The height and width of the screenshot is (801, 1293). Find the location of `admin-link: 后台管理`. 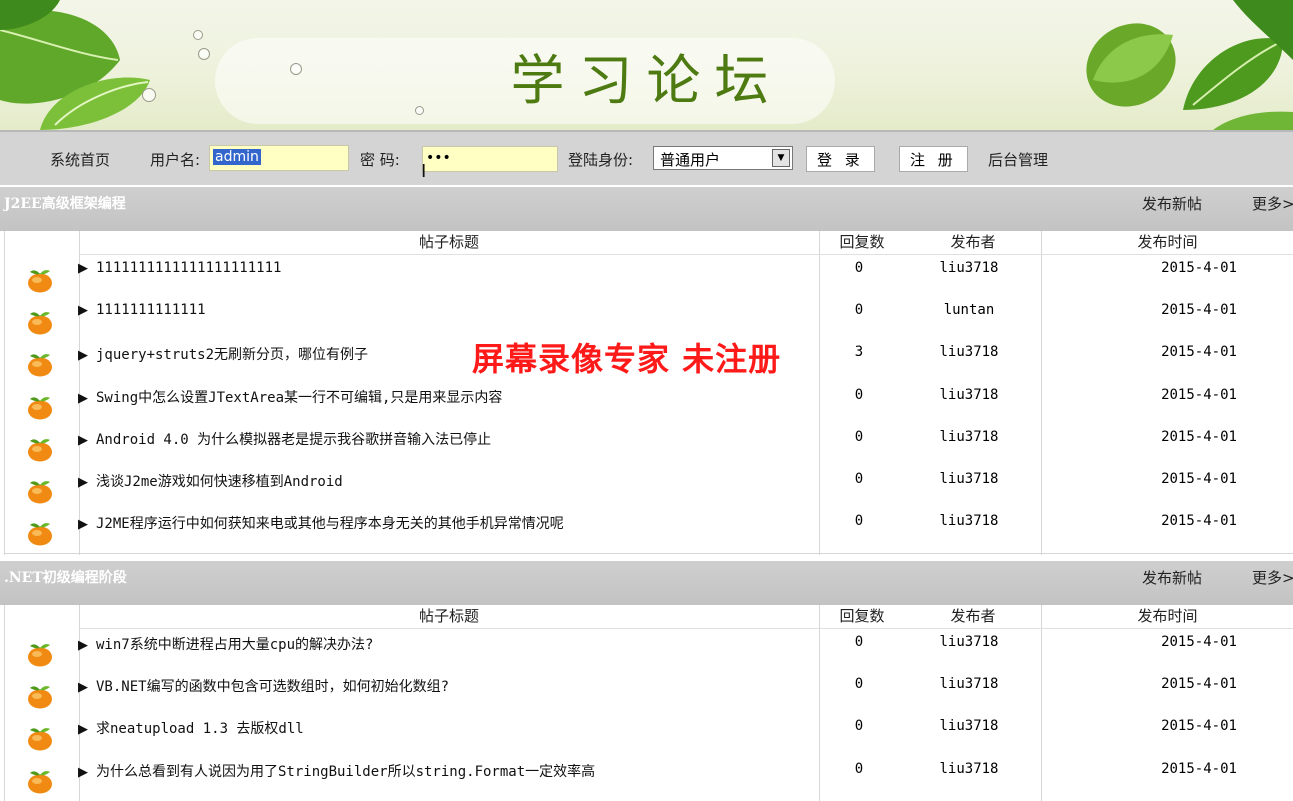

admin-link: 后台管理 is located at coordinates (1018, 159).